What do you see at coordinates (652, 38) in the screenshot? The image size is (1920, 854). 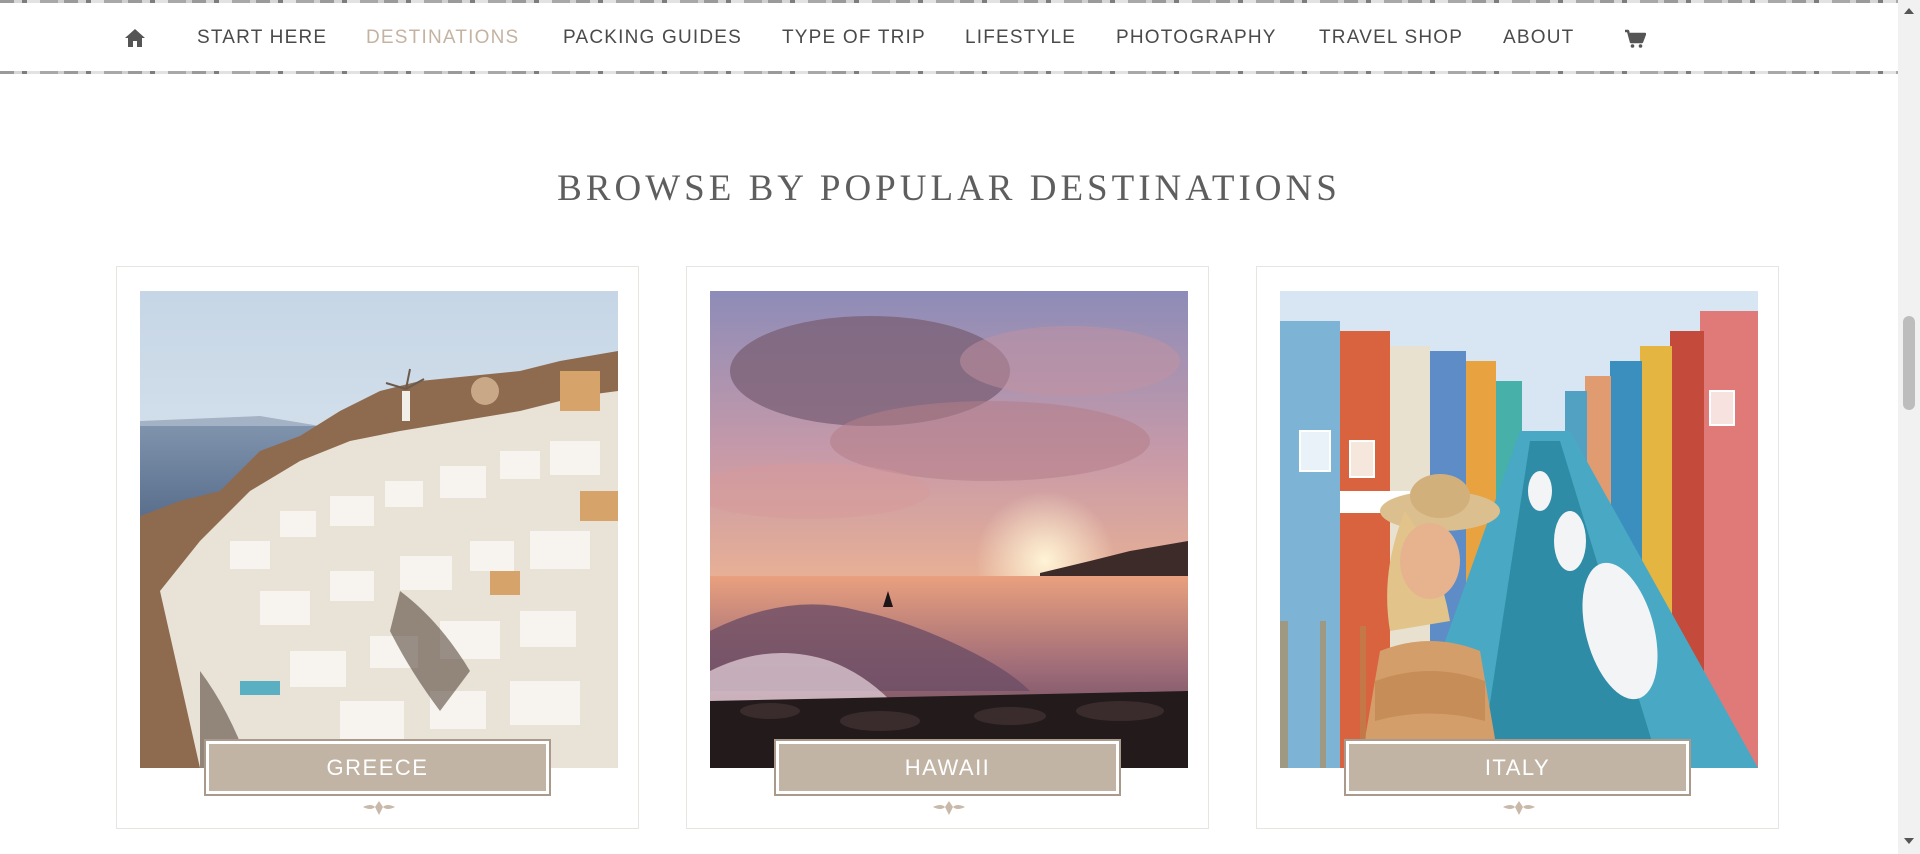 I see `nav-link-packing-guides: PACKING GUIDES` at bounding box center [652, 38].